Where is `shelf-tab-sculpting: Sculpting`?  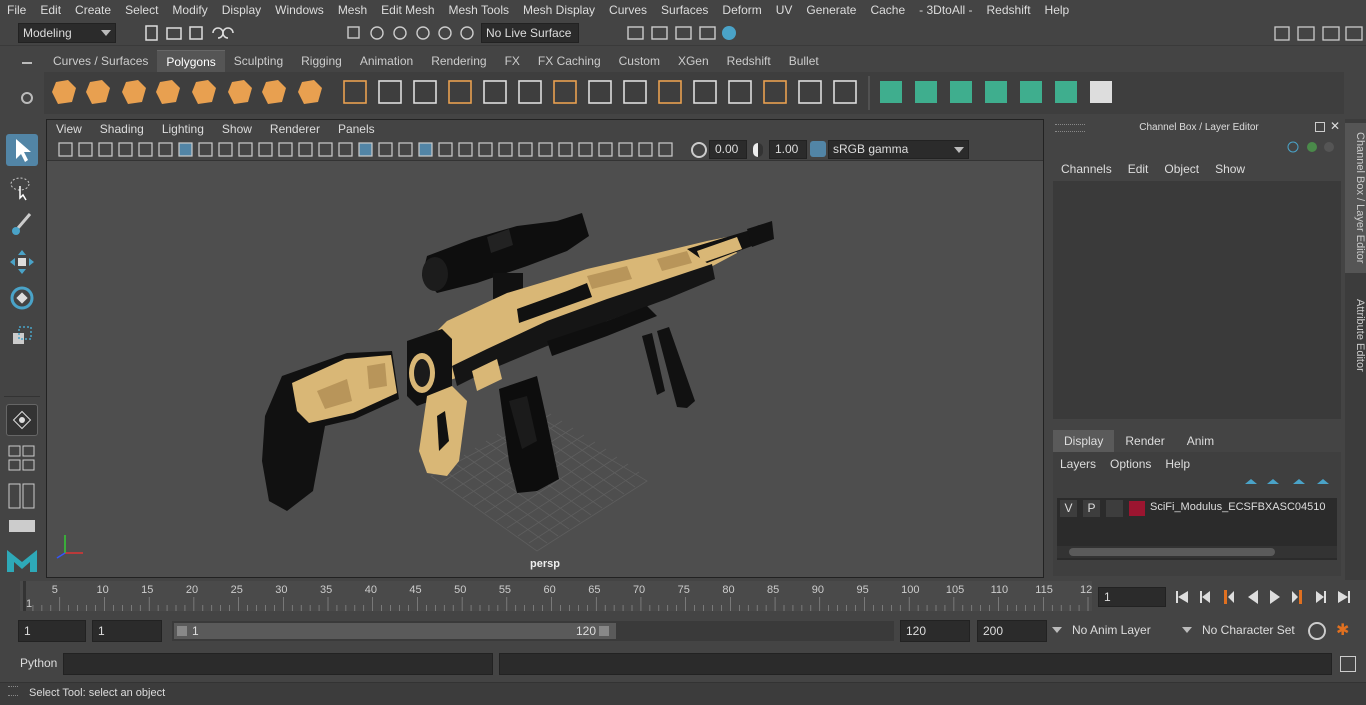 shelf-tab-sculpting: Sculpting is located at coordinates (258, 61).